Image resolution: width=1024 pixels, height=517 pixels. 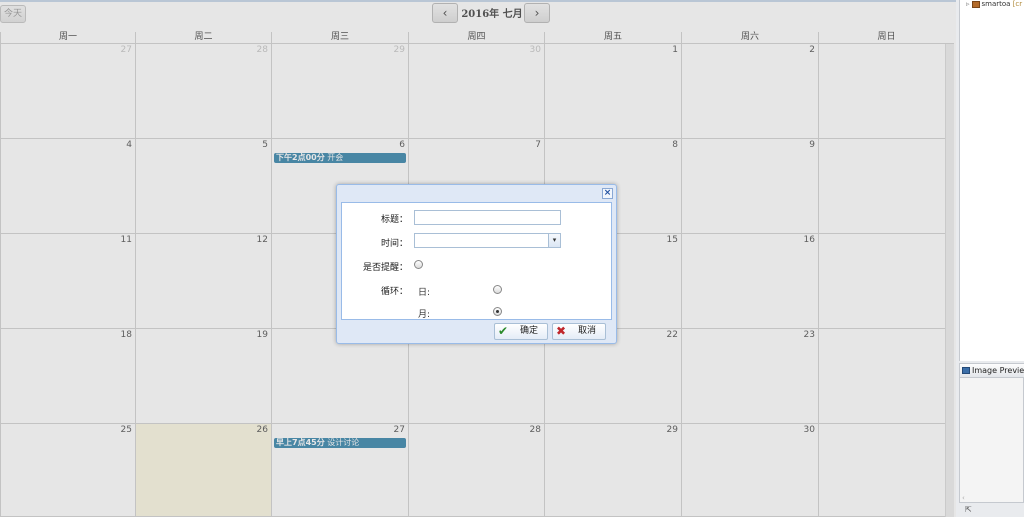 I want to click on dialog-footer: ✔ 确定 ✖ 取消, so click(x=476, y=331).